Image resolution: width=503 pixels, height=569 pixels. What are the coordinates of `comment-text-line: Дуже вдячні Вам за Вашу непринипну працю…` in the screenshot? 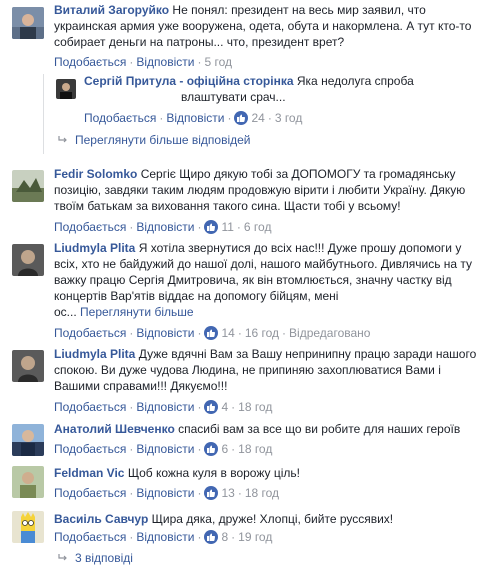 It's located at (307, 354).